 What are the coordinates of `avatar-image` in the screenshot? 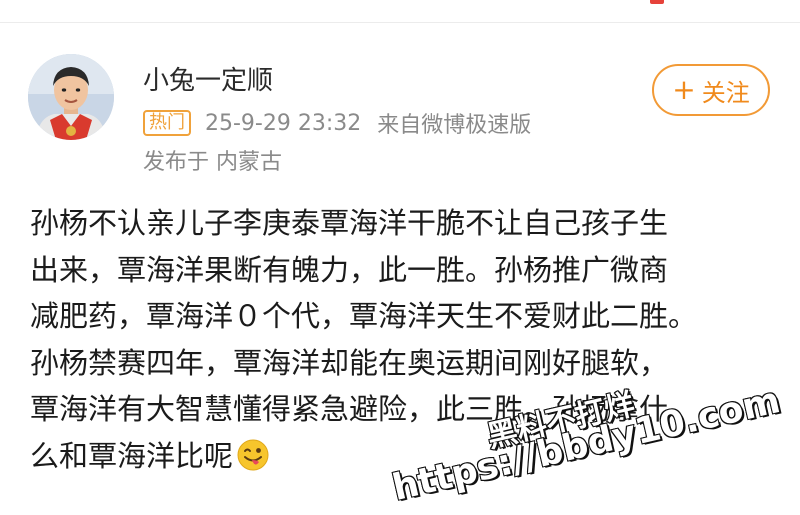 It's located at (71, 97).